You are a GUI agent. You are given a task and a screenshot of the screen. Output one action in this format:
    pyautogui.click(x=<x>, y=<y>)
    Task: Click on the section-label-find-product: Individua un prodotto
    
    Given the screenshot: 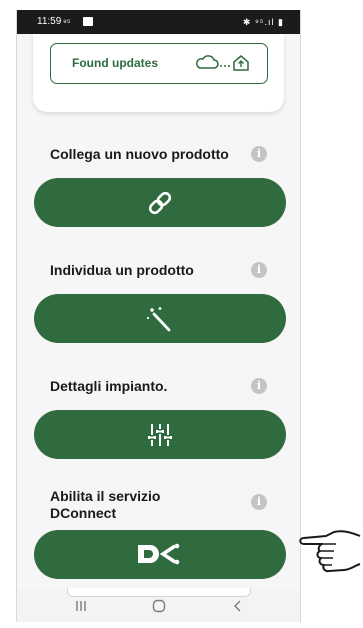 What is the action you would take?
    pyautogui.click(x=122, y=270)
    